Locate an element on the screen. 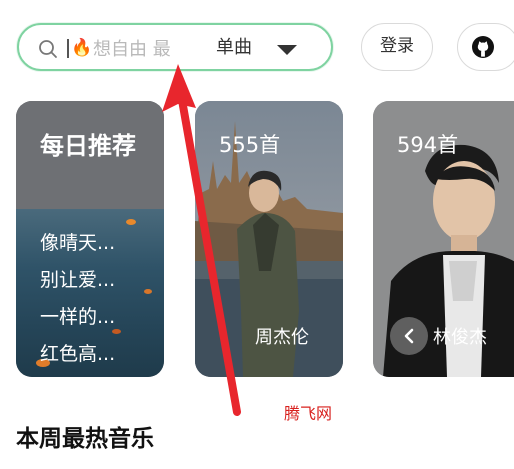 The image size is (514, 469). search-box: 🔥 单曲 is located at coordinates (175, 47).